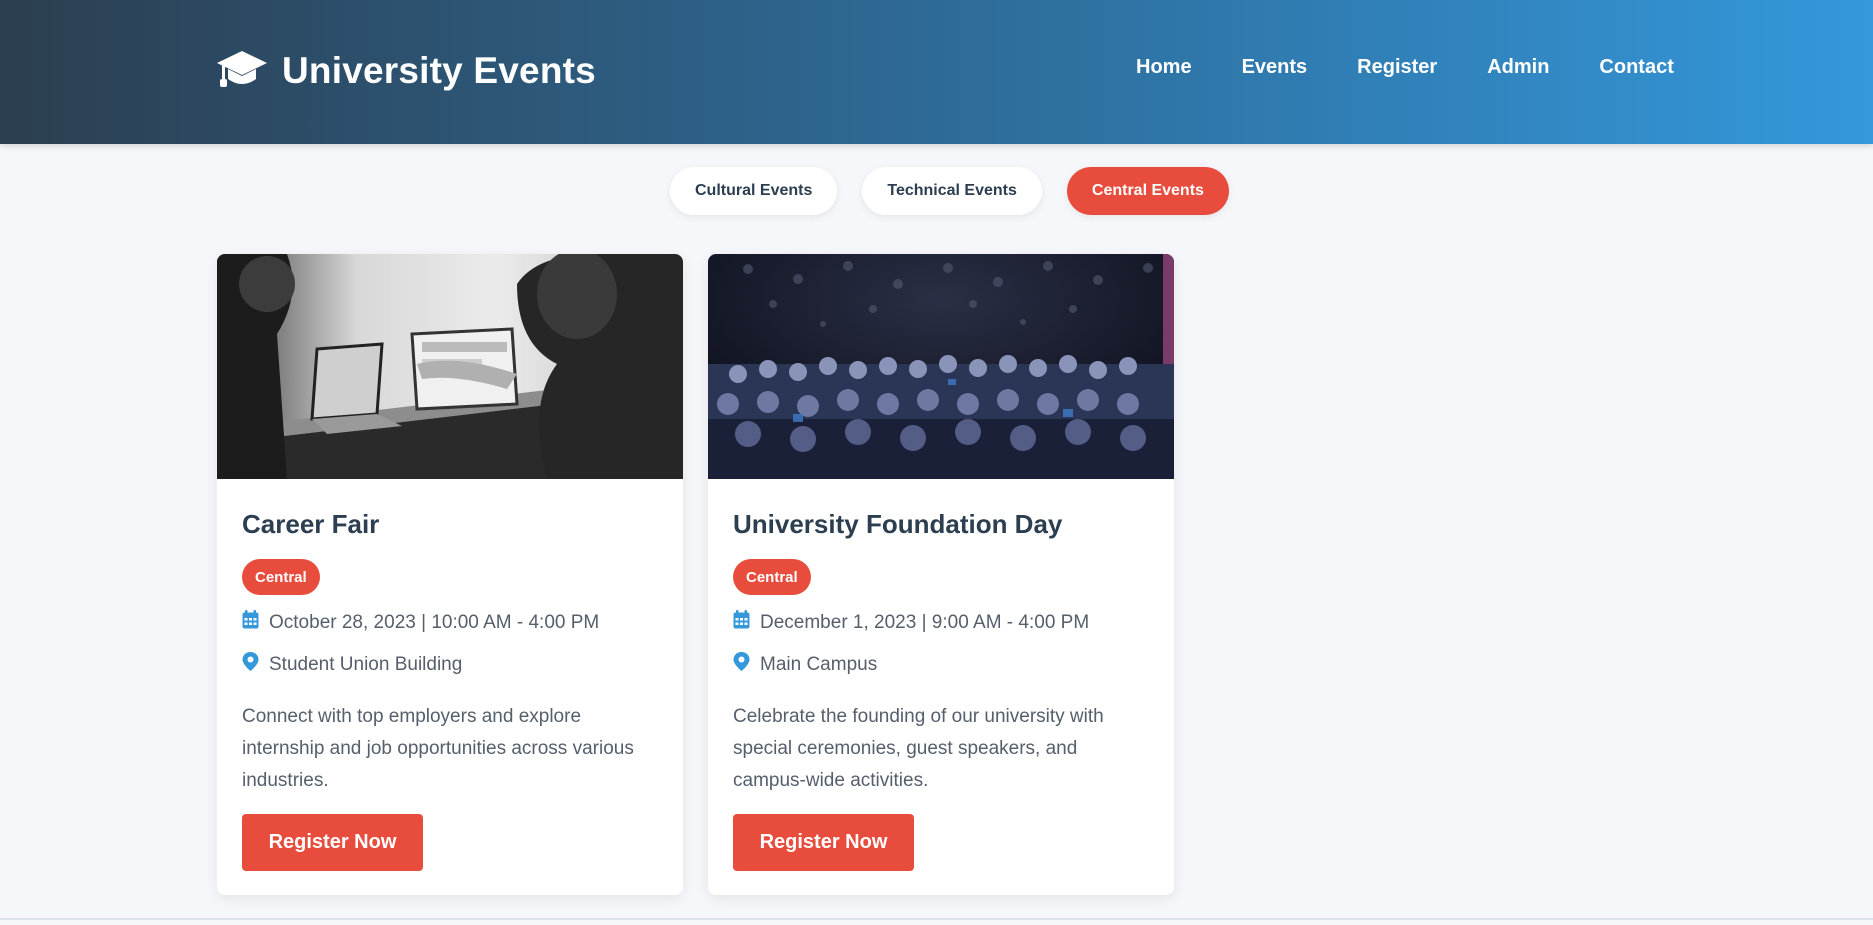  Describe the element at coordinates (941, 366) in the screenshot. I see `event-image-foundation-day` at that location.